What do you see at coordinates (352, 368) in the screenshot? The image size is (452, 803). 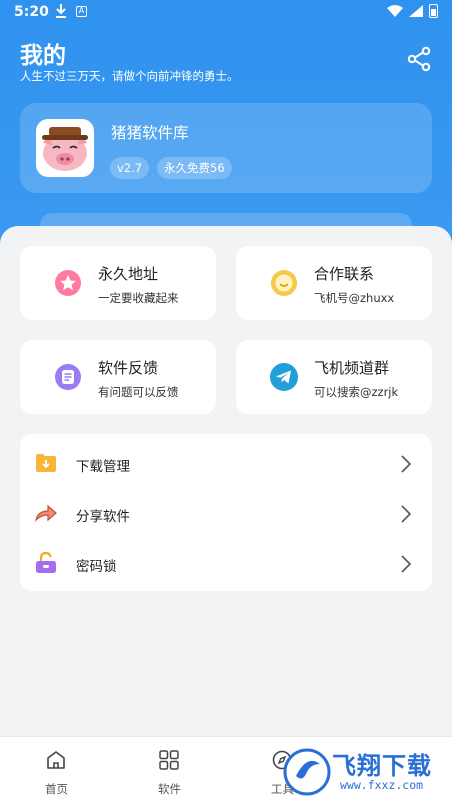 I see `card-title: 飞机频道群` at bounding box center [352, 368].